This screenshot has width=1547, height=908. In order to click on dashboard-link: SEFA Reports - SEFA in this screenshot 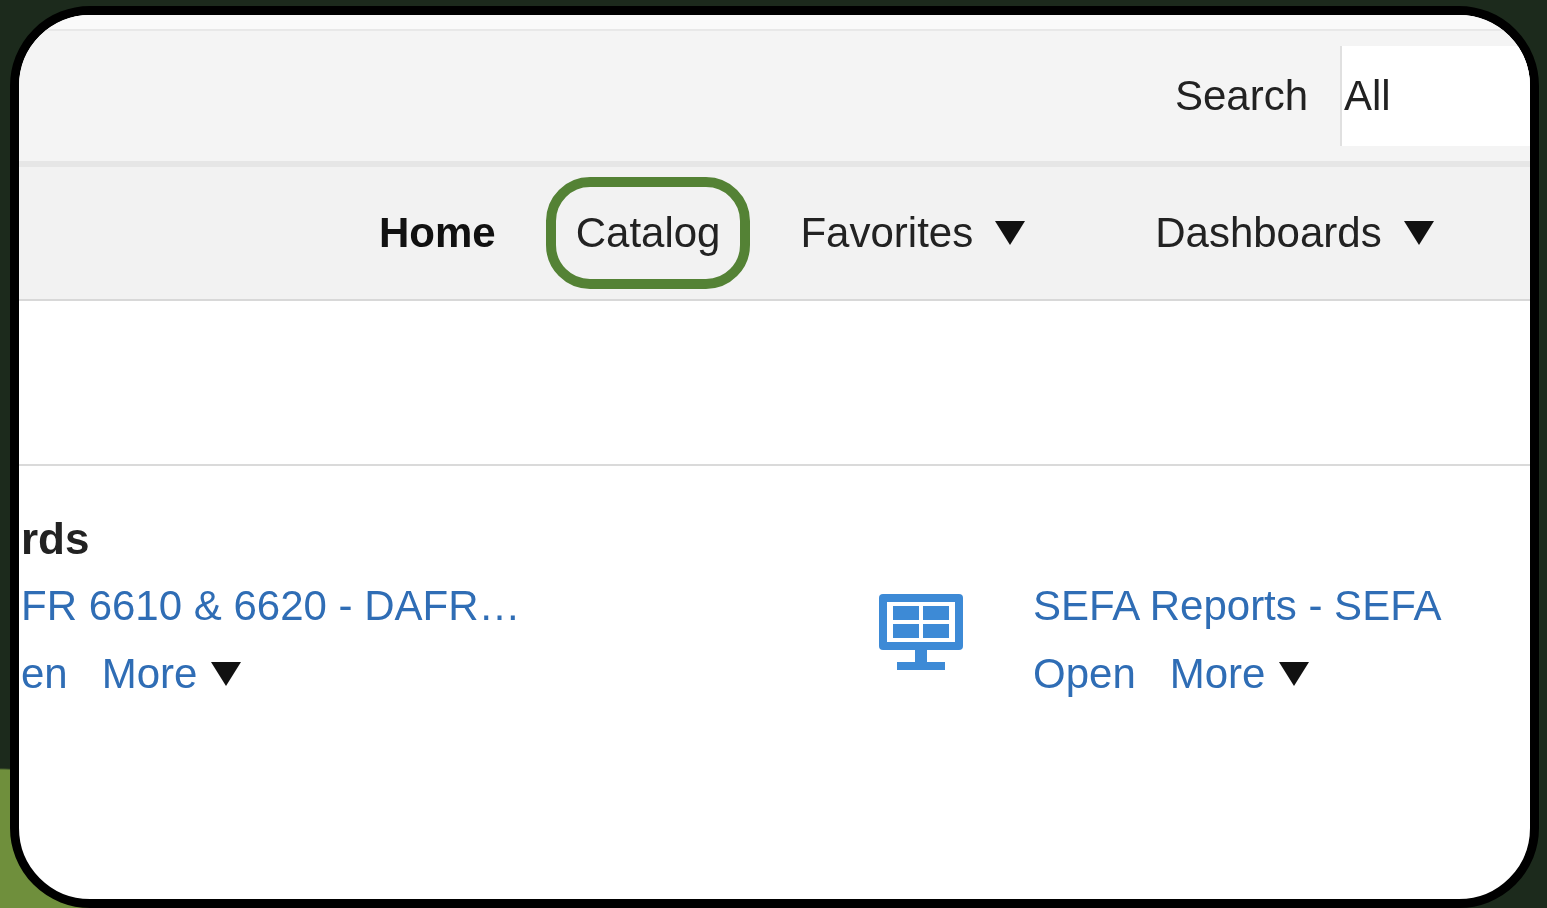, I will do `click(1237, 606)`.